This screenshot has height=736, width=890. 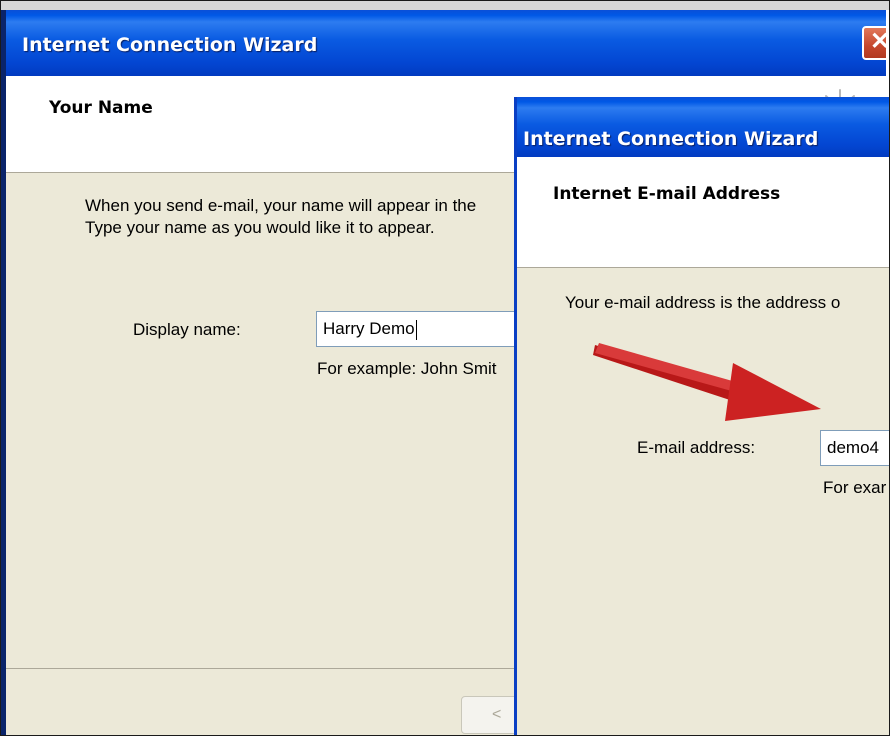 What do you see at coordinates (431, 329) in the screenshot?
I see `display-name-field: Harry Demo` at bounding box center [431, 329].